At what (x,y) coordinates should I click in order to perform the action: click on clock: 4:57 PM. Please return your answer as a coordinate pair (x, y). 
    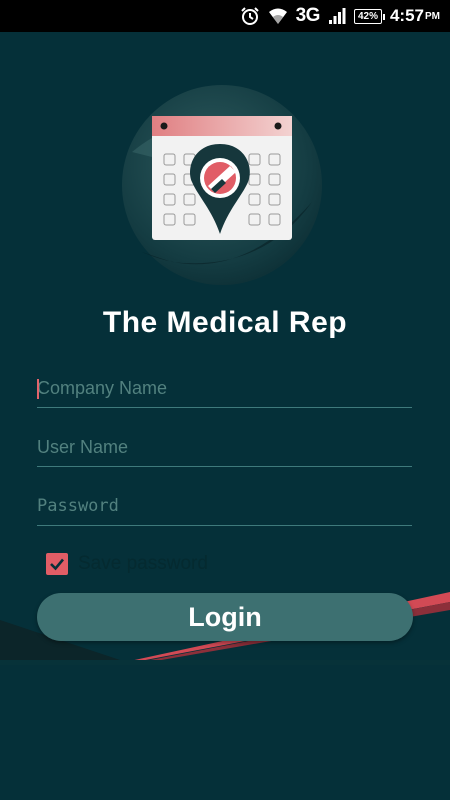
    Looking at the image, I should click on (415, 16).